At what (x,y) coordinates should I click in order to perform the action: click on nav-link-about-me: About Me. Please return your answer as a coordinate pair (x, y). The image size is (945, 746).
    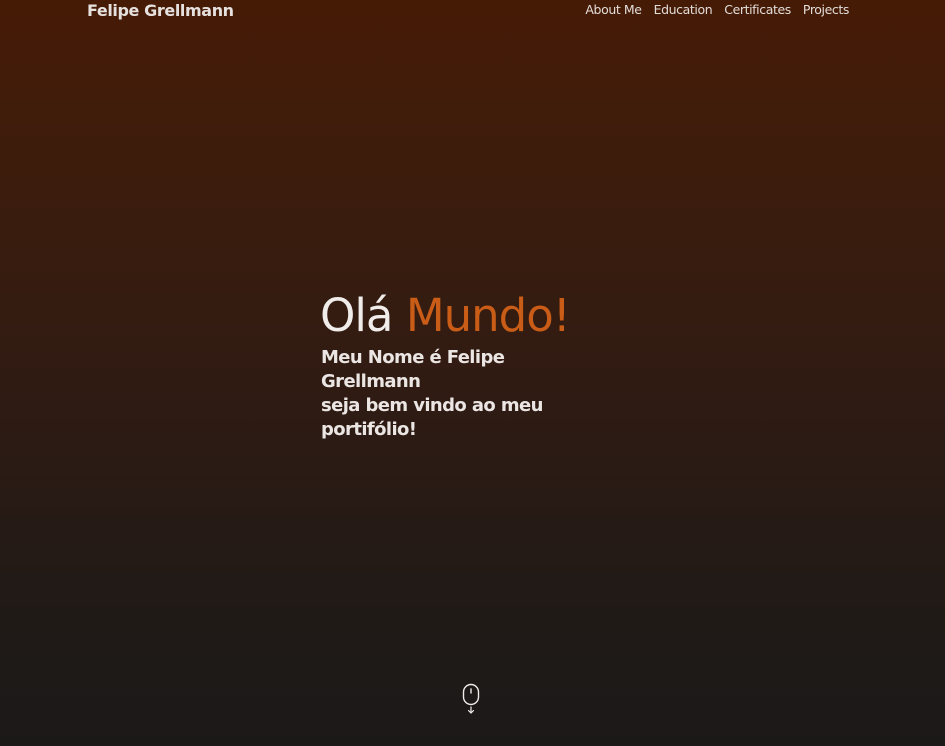
    Looking at the image, I should click on (613, 9).